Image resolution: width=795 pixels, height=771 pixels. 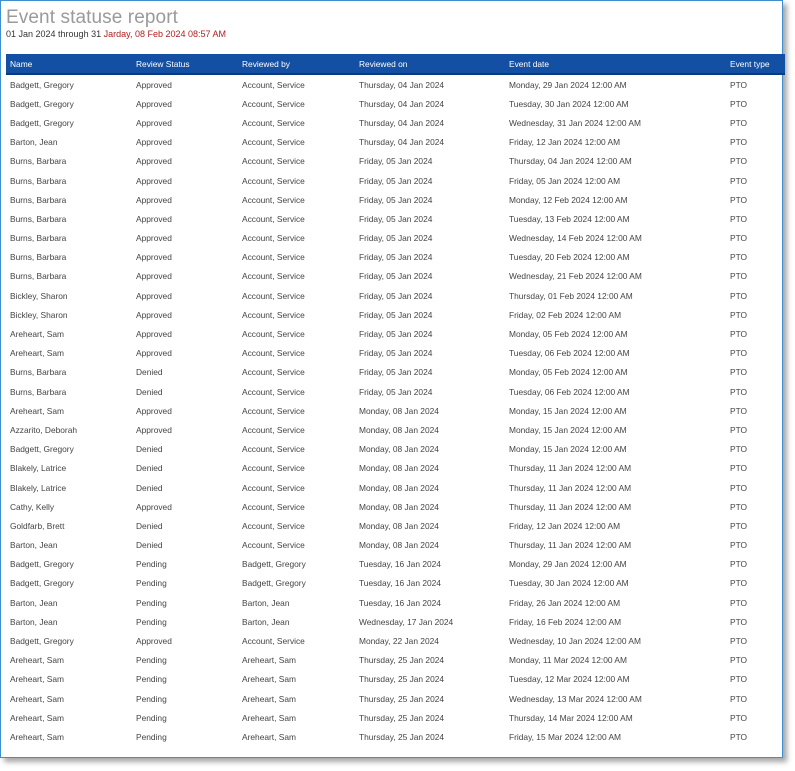 I want to click on header-review-status: Review Status, so click(x=185, y=64).